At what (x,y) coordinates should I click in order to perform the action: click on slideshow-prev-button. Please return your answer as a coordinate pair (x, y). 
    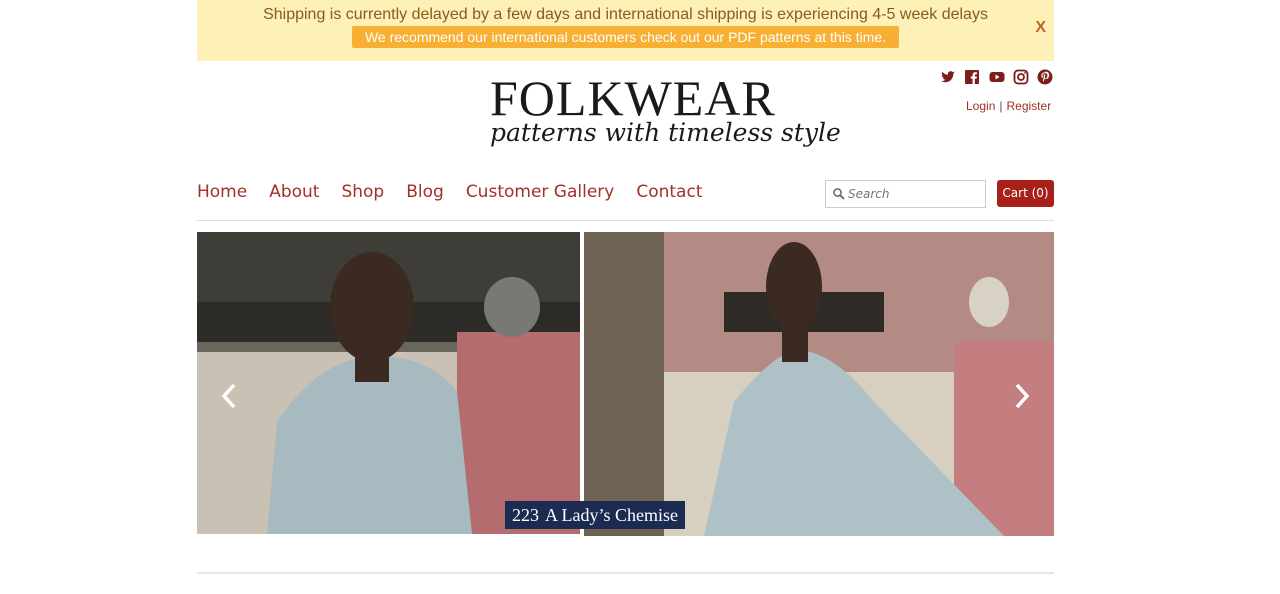
    Looking at the image, I should click on (229, 396).